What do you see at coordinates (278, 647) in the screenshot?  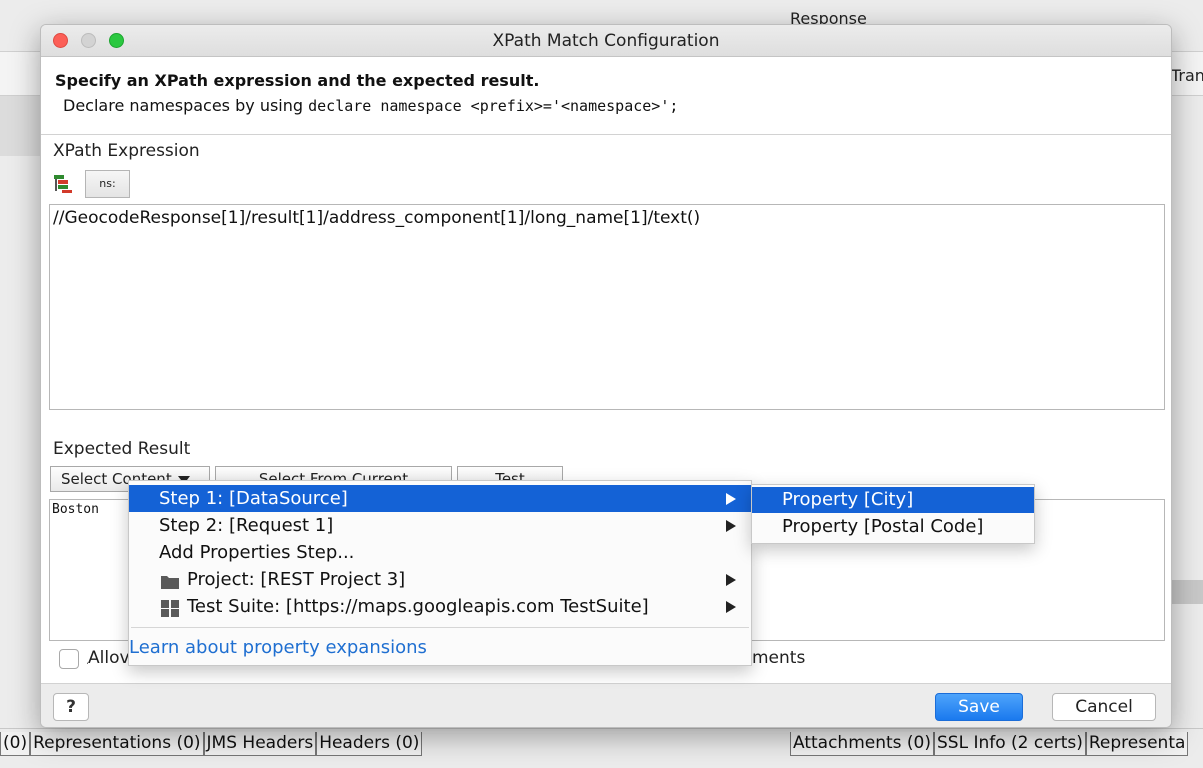 I see `learn-property-expansions-link: Learn about property expansions` at bounding box center [278, 647].